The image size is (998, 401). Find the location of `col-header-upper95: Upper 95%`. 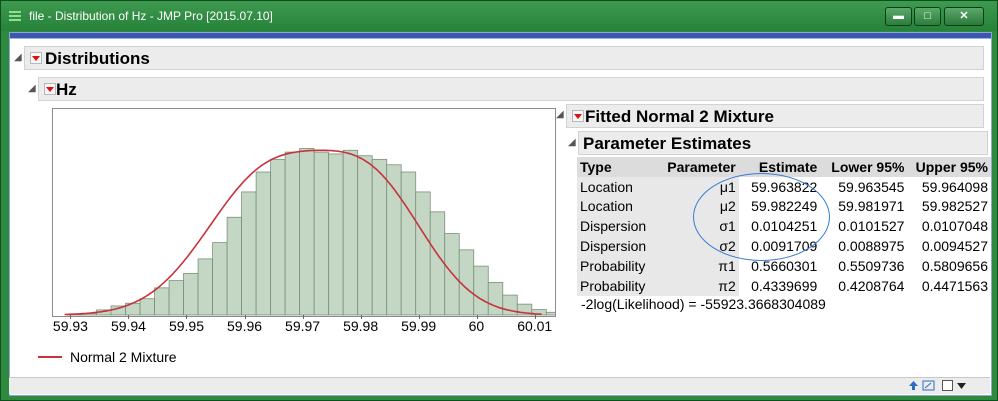

col-header-upper95: Upper 95% is located at coordinates (949, 167).